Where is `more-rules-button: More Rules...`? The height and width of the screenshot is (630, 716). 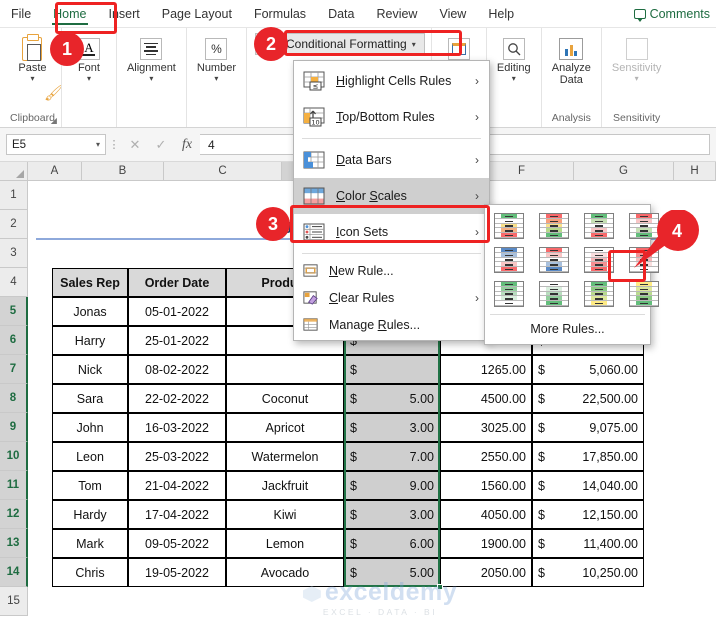 more-rules-button: More Rules... is located at coordinates (567, 329).